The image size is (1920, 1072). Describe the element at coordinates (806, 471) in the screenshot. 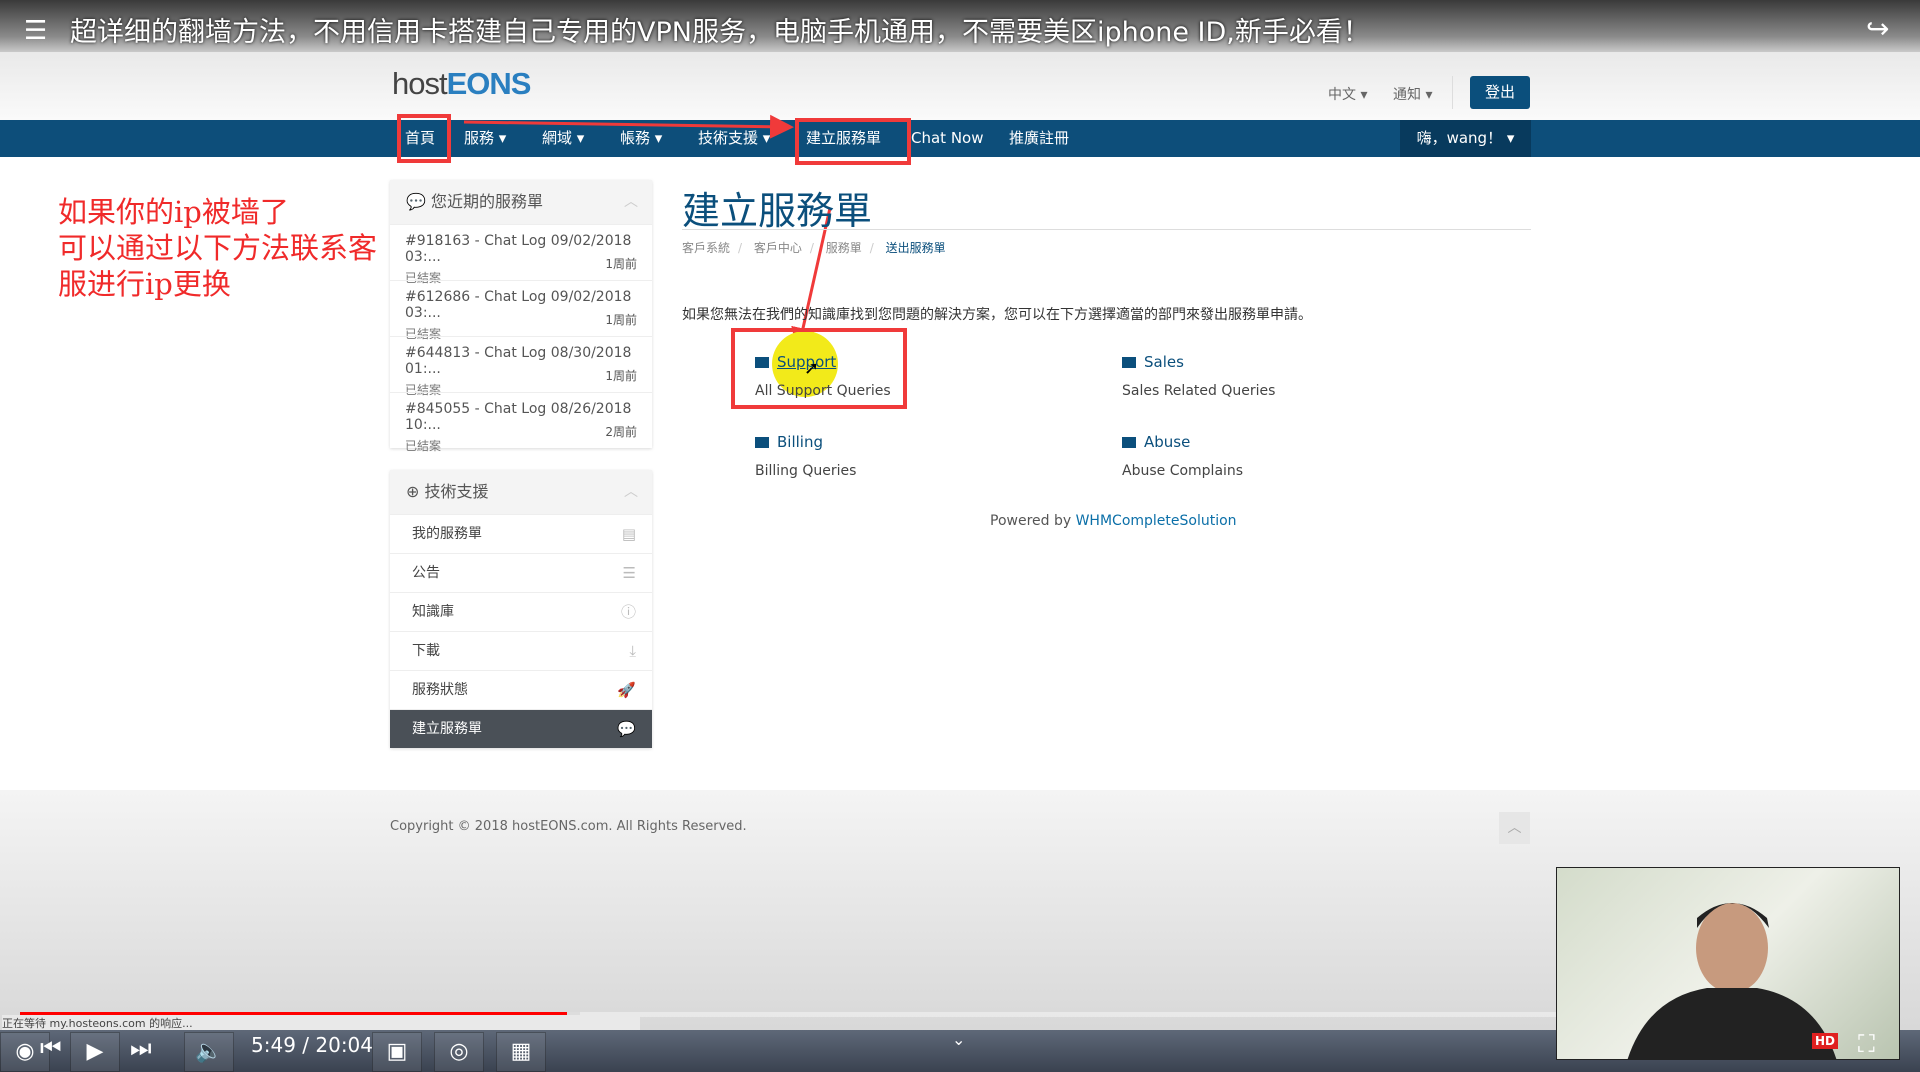

I see `dept-desc: Billing Queries` at that location.